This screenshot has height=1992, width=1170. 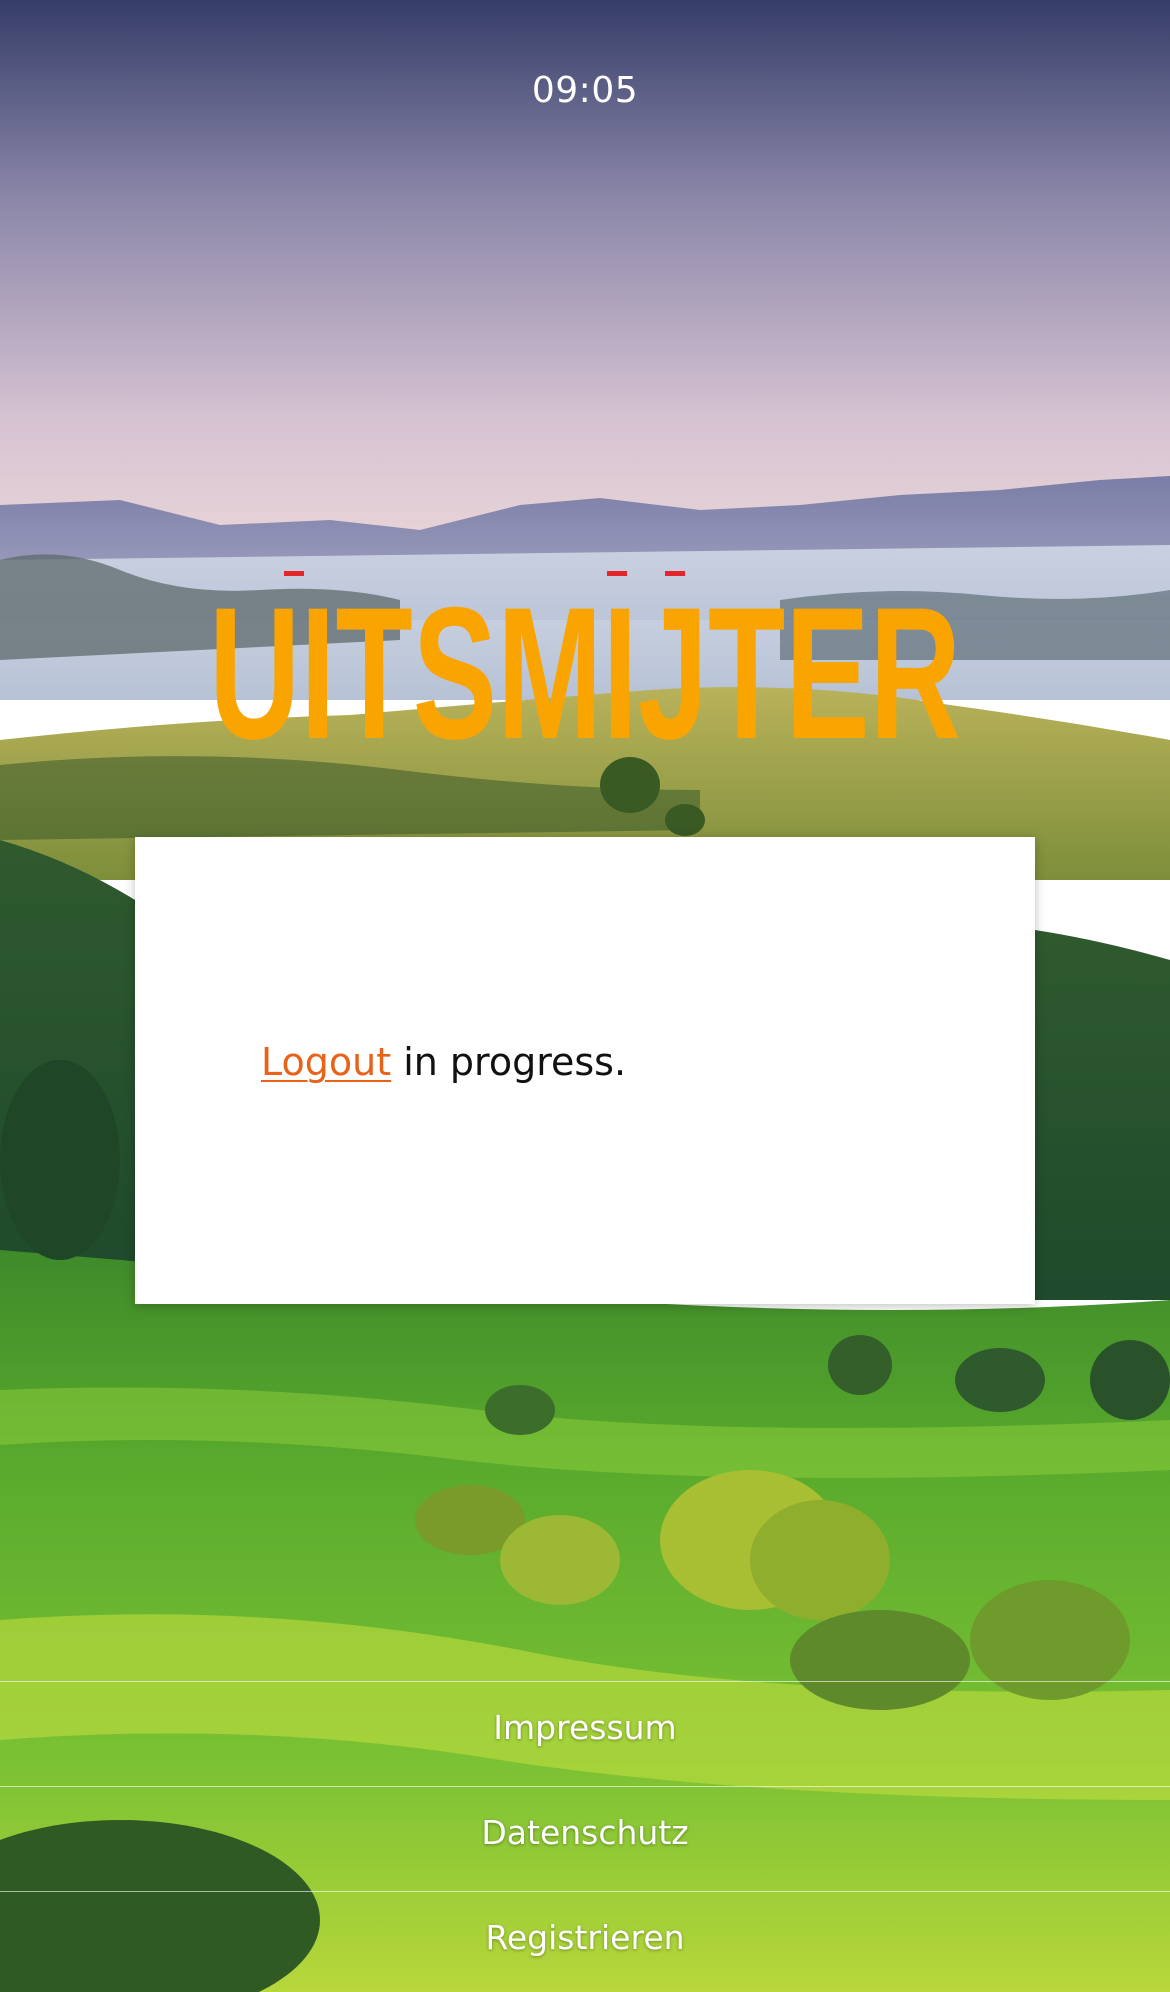 I want to click on footer-link-registrieren: Registrieren, so click(x=585, y=1941).